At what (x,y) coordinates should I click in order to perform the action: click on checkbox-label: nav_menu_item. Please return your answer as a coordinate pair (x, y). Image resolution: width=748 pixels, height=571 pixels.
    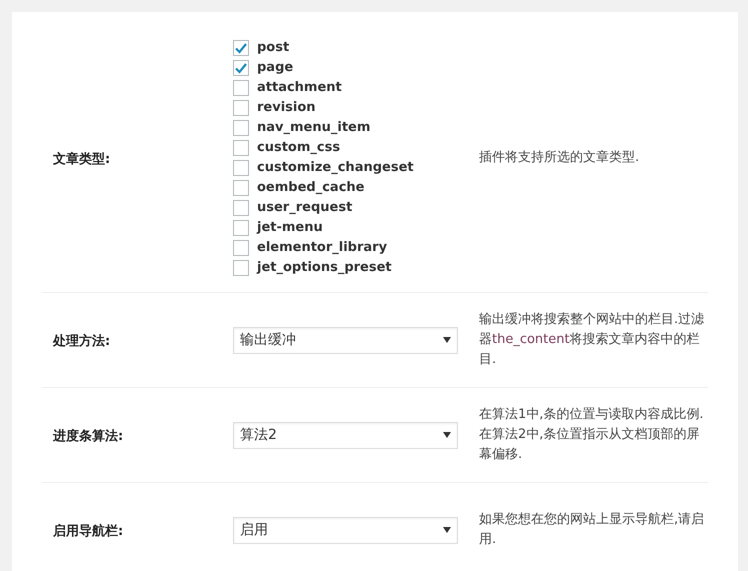
    Looking at the image, I should click on (313, 128).